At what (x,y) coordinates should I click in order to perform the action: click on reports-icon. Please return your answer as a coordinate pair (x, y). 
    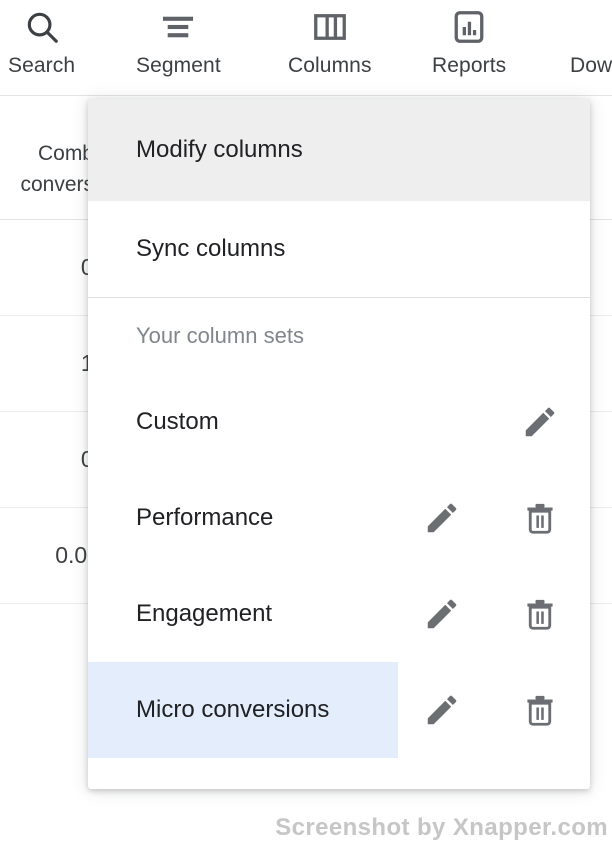
    Looking at the image, I should click on (469, 27).